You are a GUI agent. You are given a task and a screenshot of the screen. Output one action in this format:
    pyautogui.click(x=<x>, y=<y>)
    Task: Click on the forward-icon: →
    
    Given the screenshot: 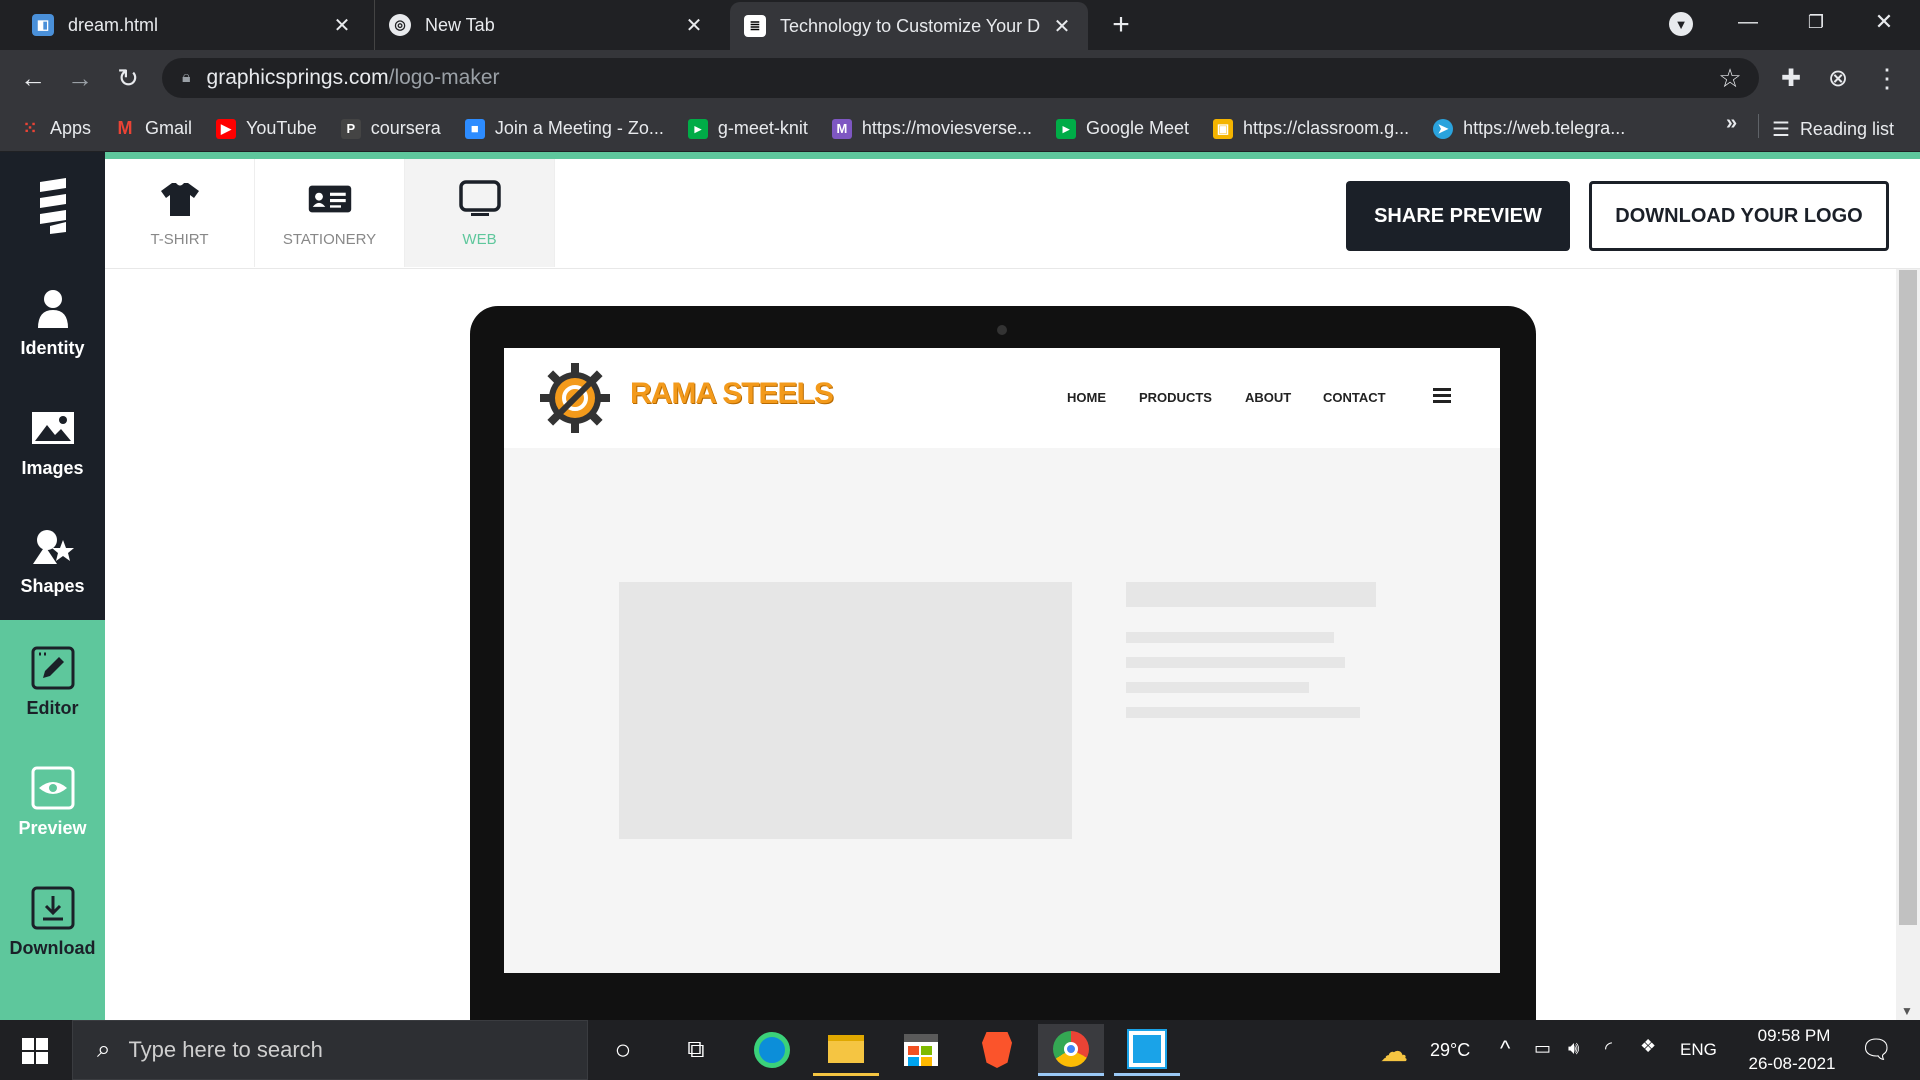 What is the action you would take?
    pyautogui.click(x=80, y=78)
    